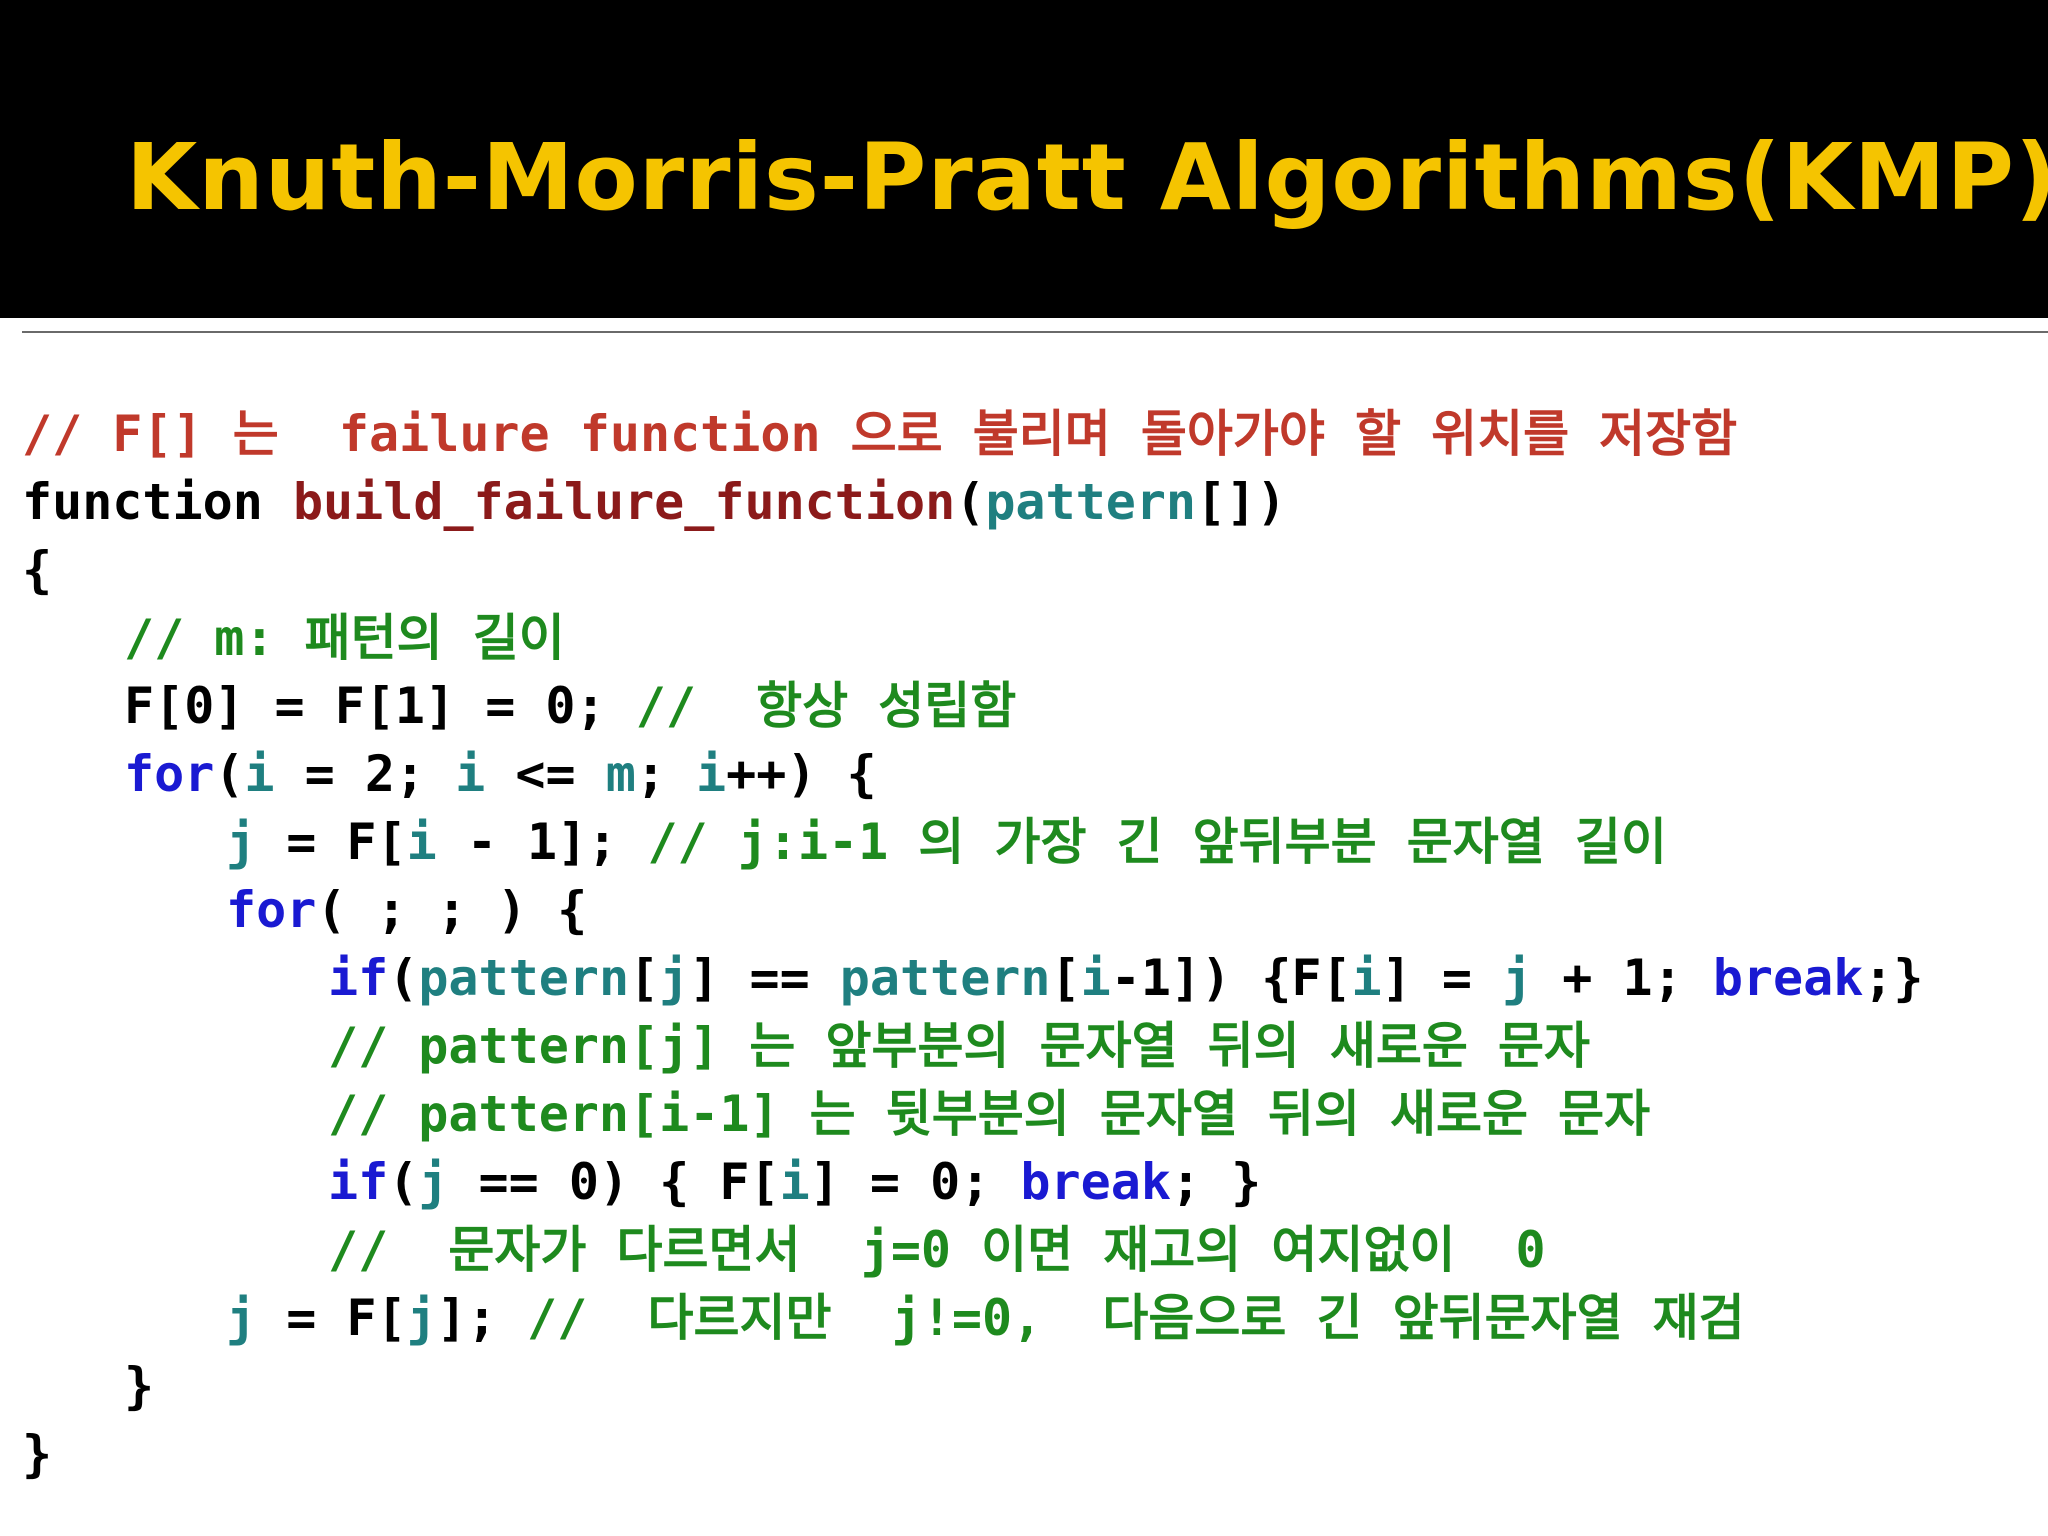 The image size is (2048, 1536). What do you see at coordinates (614, 1182) in the screenshot?
I see `code-text: == 0) { F[` at bounding box center [614, 1182].